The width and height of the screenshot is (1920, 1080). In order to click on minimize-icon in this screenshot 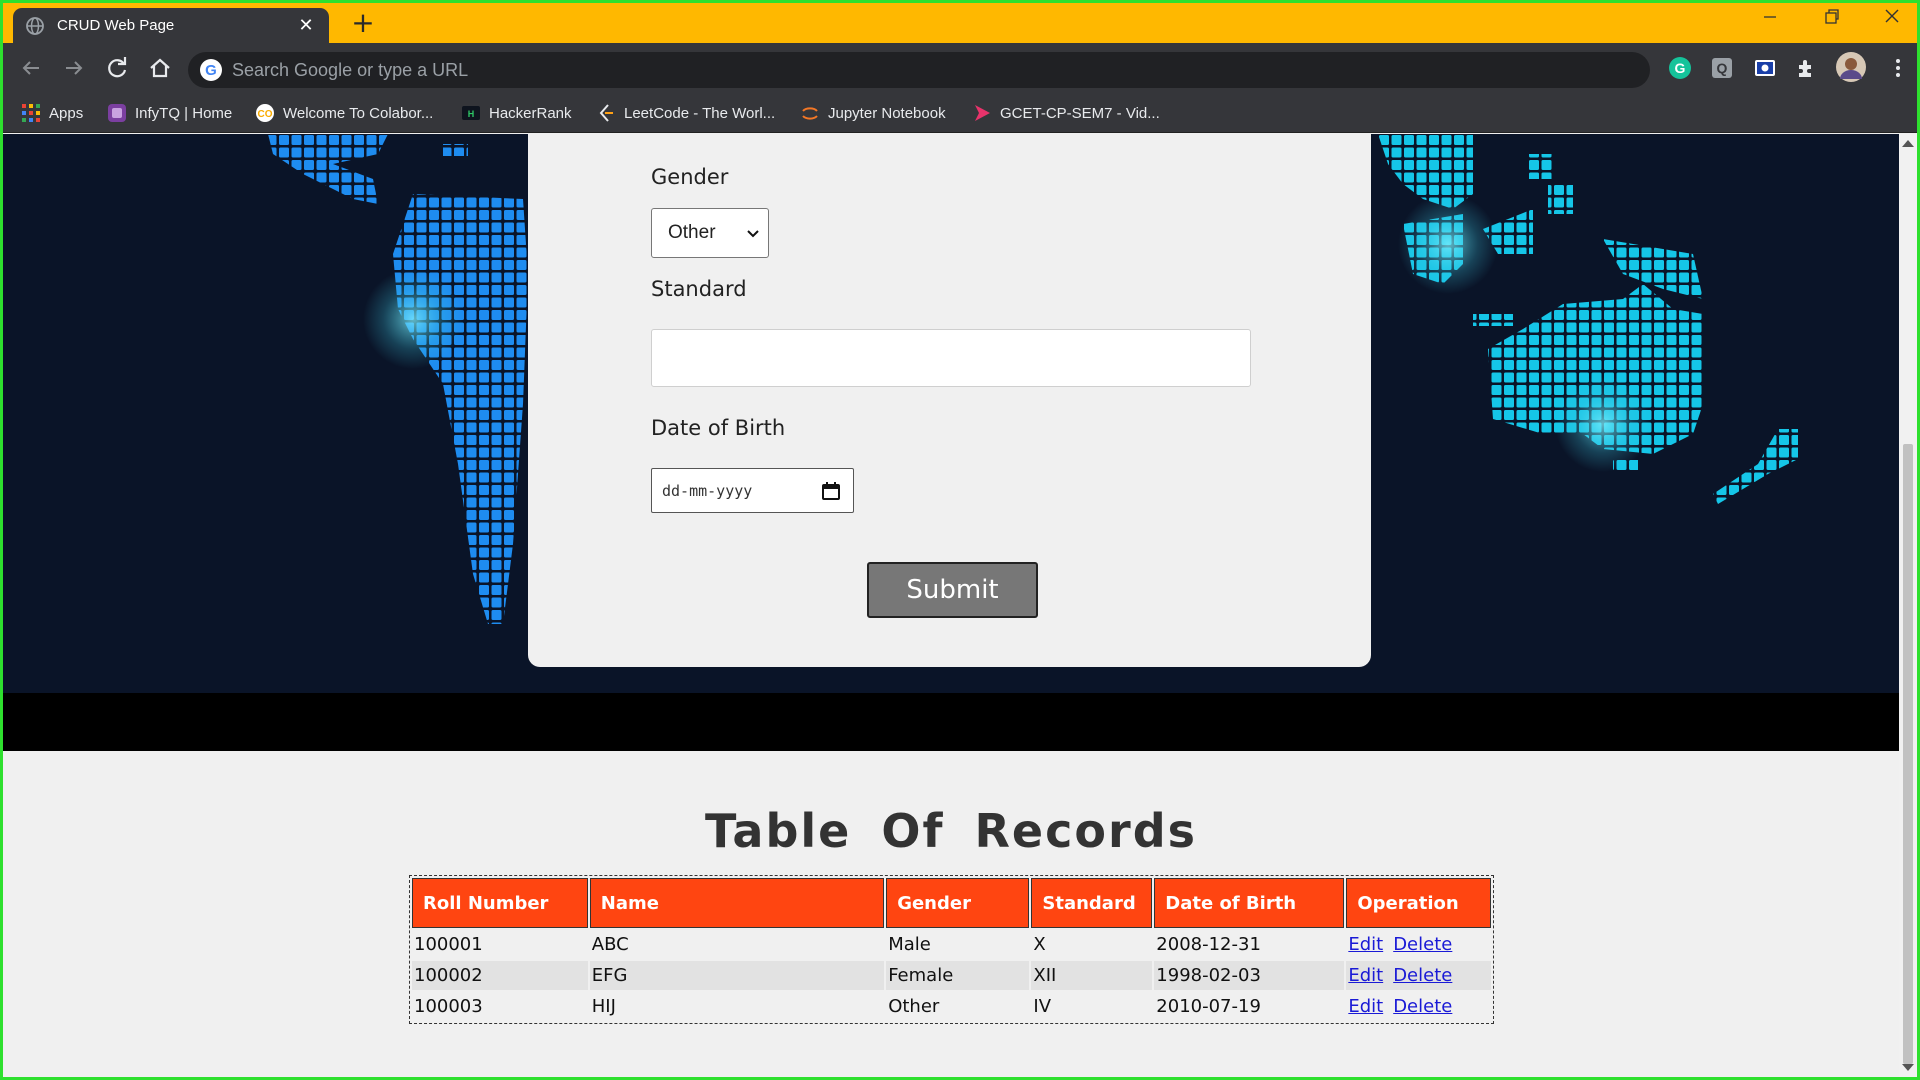, I will do `click(1770, 22)`.